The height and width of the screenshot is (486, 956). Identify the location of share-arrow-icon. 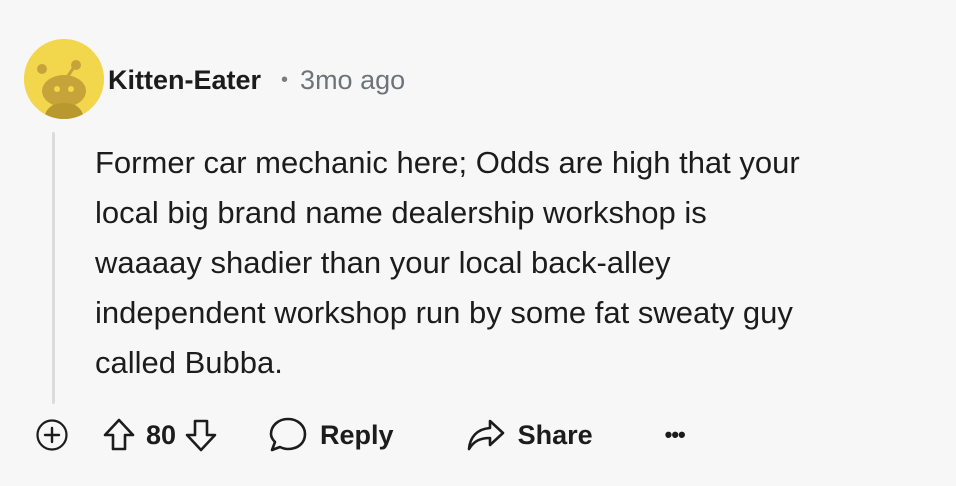
(485, 435).